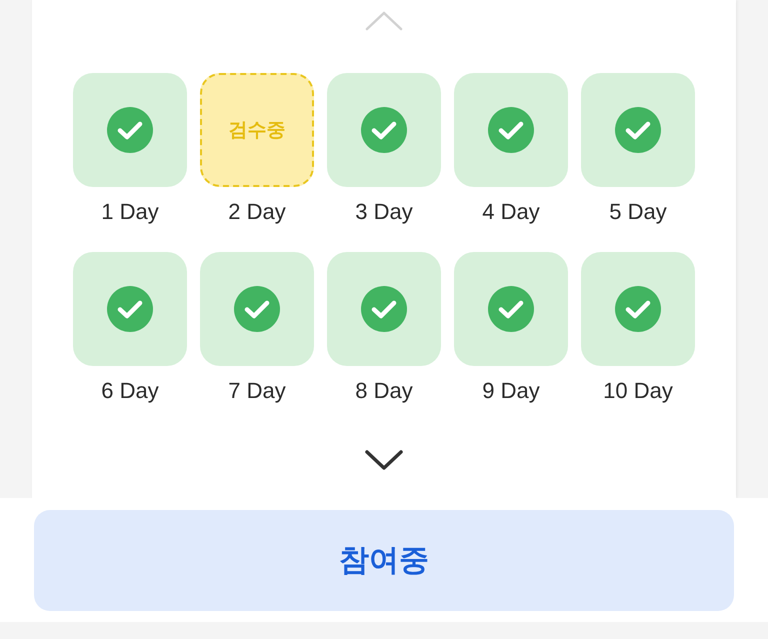 This screenshot has height=639, width=768. Describe the element at coordinates (384, 212) in the screenshot. I see `day-label: 3 Day` at that location.